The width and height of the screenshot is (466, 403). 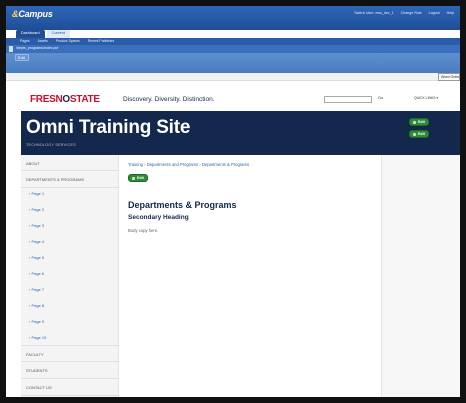 What do you see at coordinates (70, 209) in the screenshot?
I see `nav-page-2: › Page 2` at bounding box center [70, 209].